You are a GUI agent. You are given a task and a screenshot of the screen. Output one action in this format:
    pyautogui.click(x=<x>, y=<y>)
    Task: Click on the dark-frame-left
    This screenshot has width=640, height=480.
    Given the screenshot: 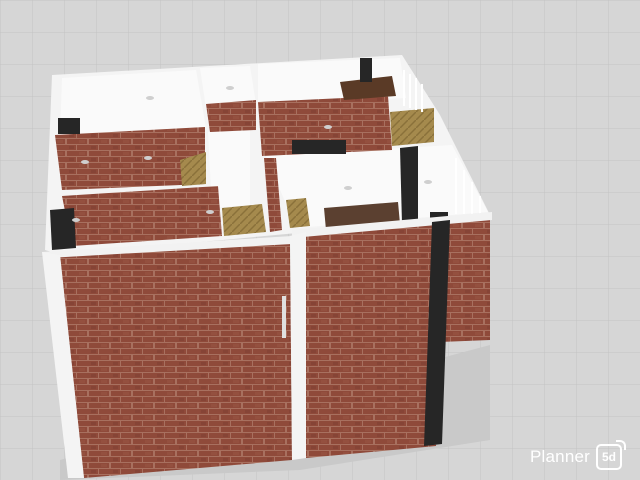 What is the action you would take?
    pyautogui.click(x=63, y=229)
    